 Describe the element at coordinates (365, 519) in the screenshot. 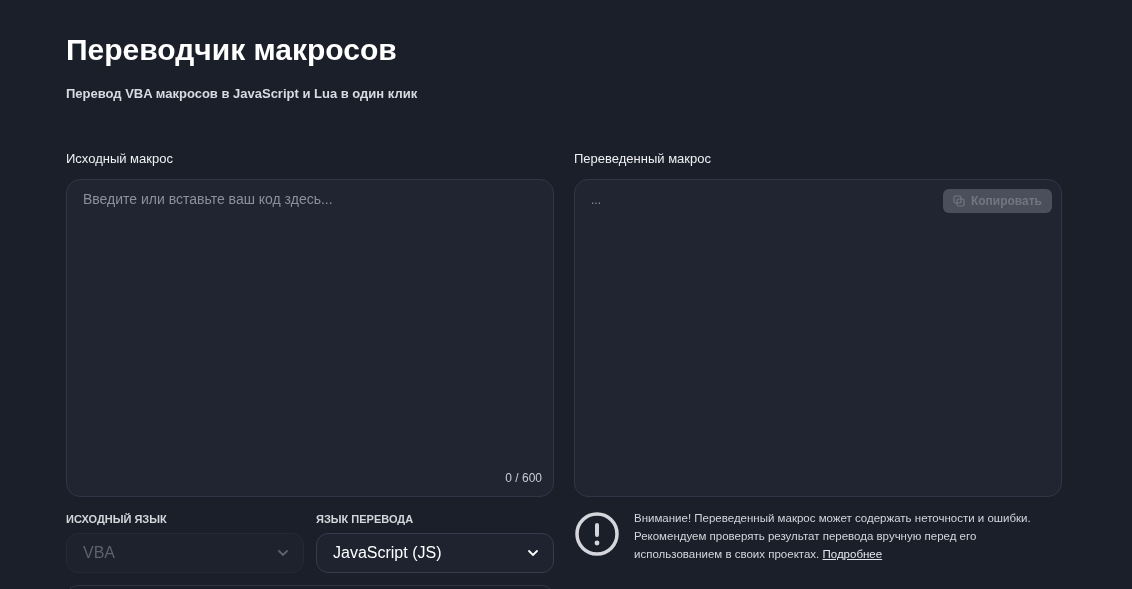

I see `select-label: ЯЗЫК ПЕРЕВОДА` at that location.